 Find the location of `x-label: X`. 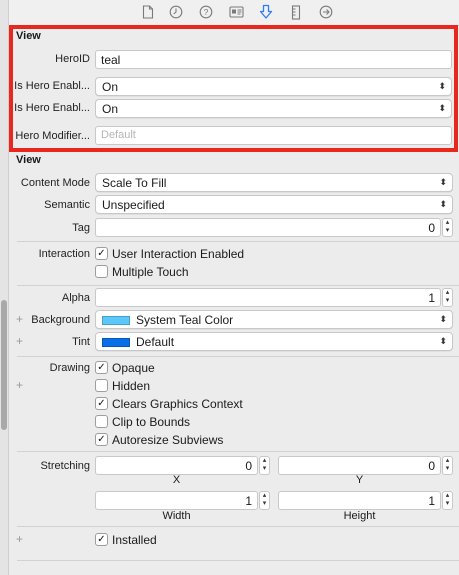

x-label: X is located at coordinates (176, 480).